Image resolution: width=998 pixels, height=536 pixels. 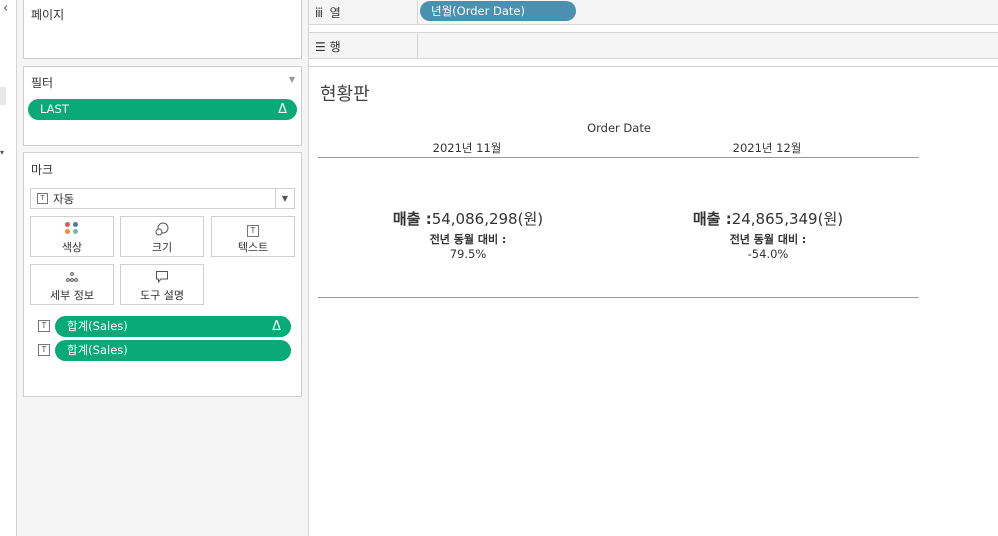 I want to click on detail-button: 세부 정보, so click(x=72, y=284).